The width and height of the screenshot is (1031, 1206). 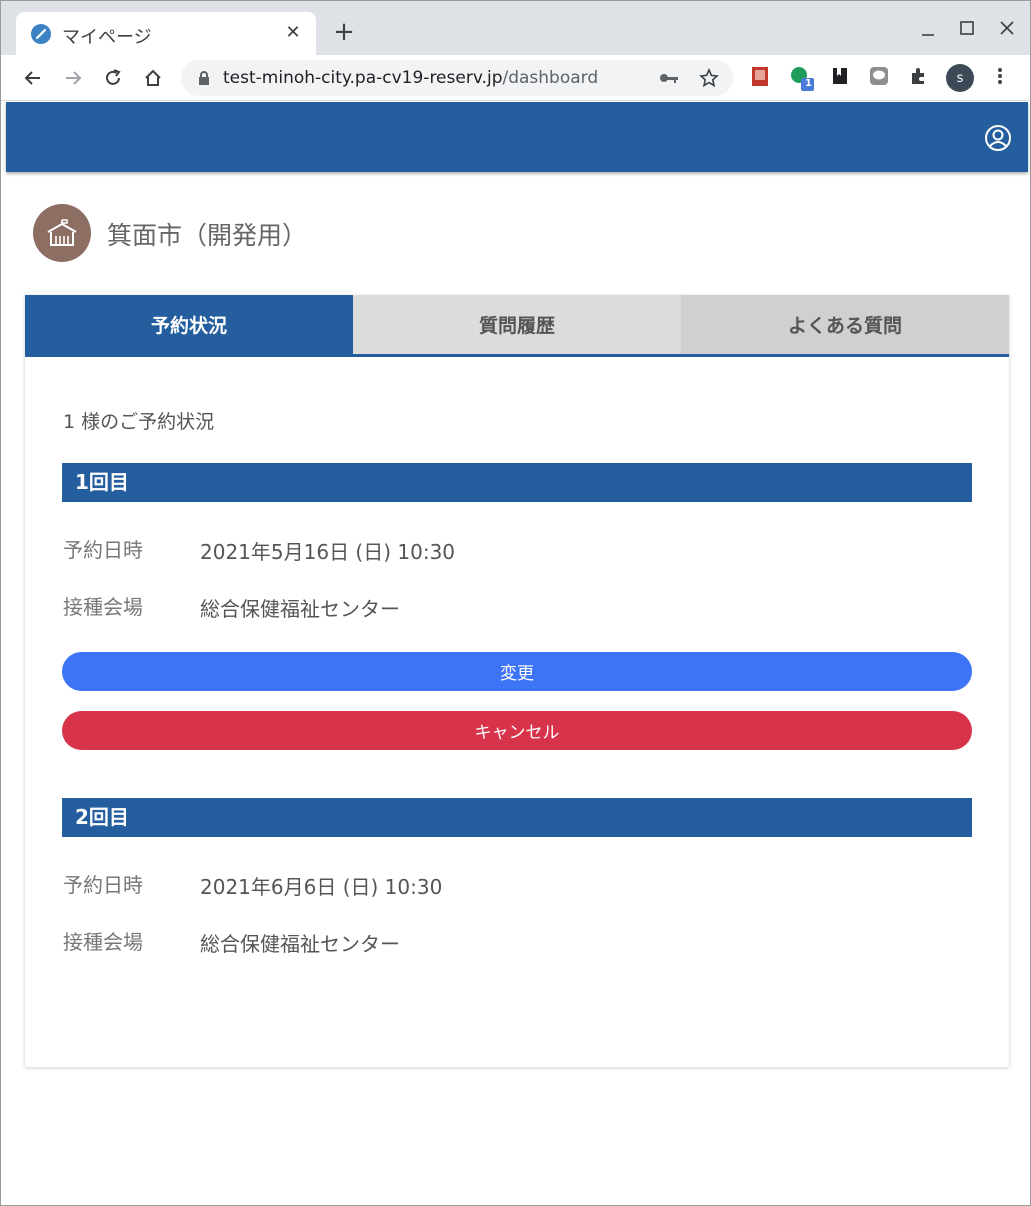 What do you see at coordinates (517, 817) in the screenshot?
I see `reservation-2-header: 2回目` at bounding box center [517, 817].